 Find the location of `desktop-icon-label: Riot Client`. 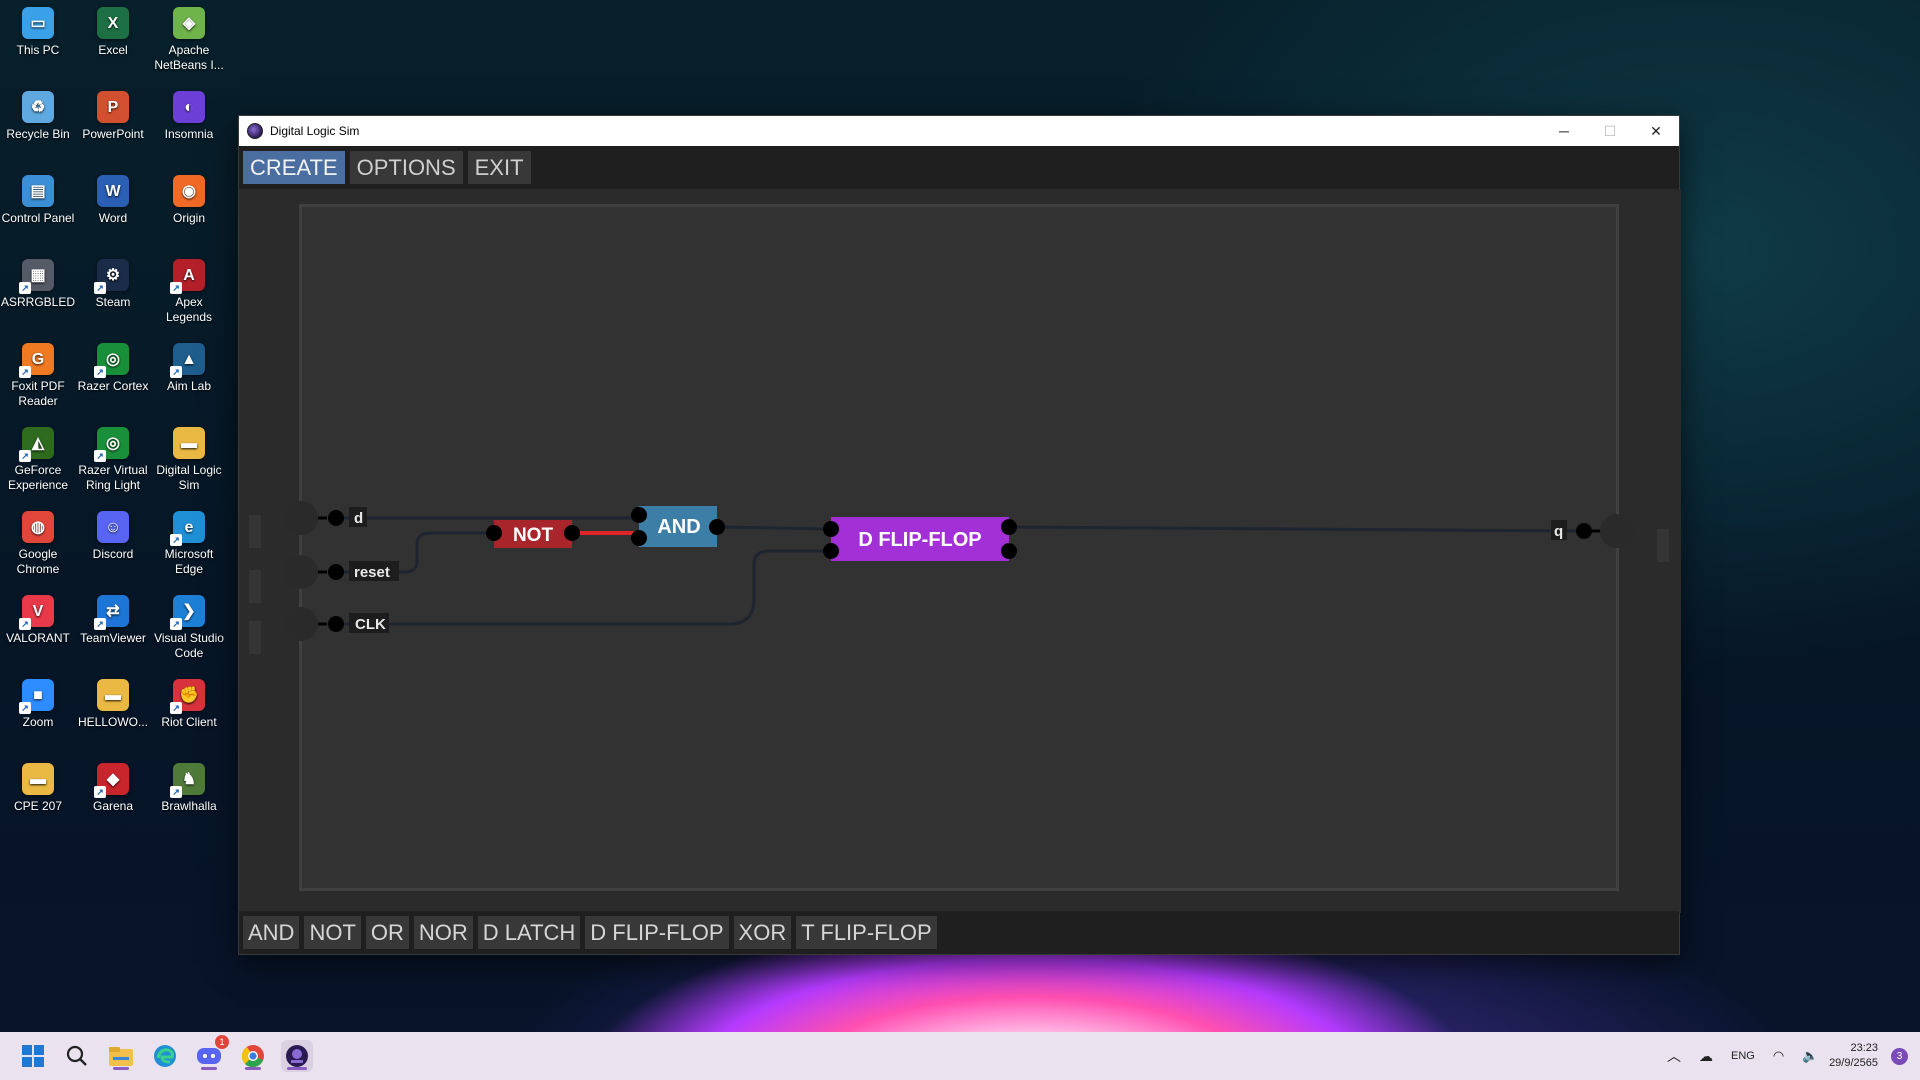

desktop-icon-label: Riot Client is located at coordinates (189, 722).